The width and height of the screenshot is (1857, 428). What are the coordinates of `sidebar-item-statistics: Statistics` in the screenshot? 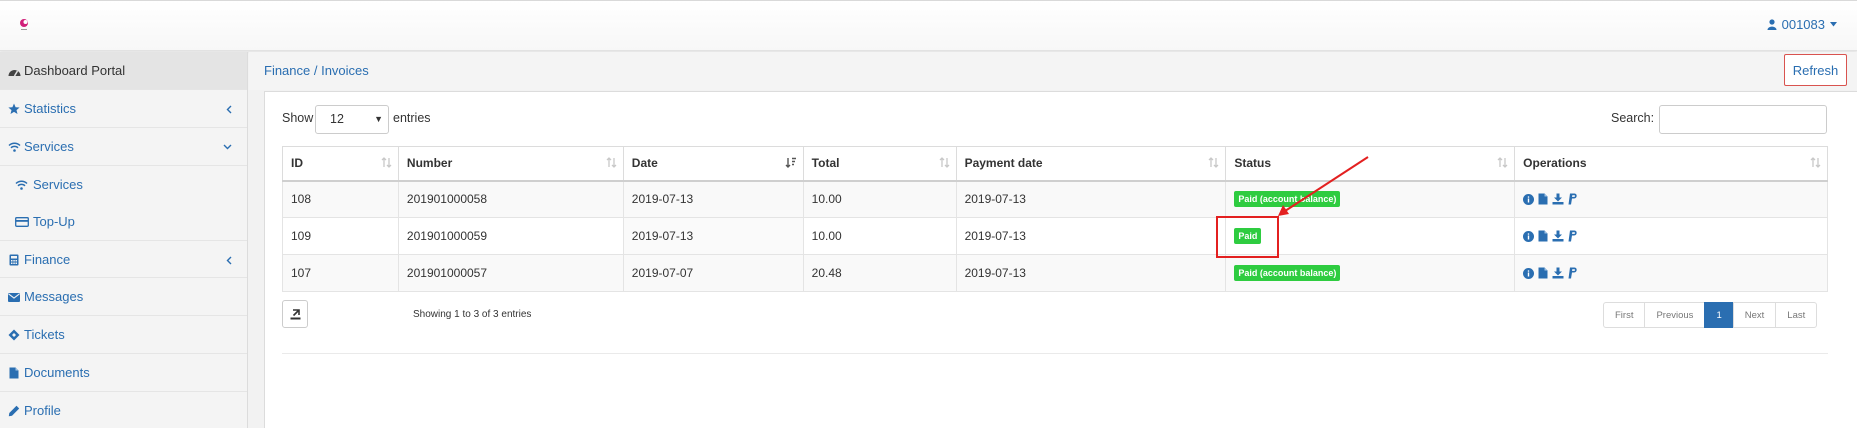 It's located at (123, 109).